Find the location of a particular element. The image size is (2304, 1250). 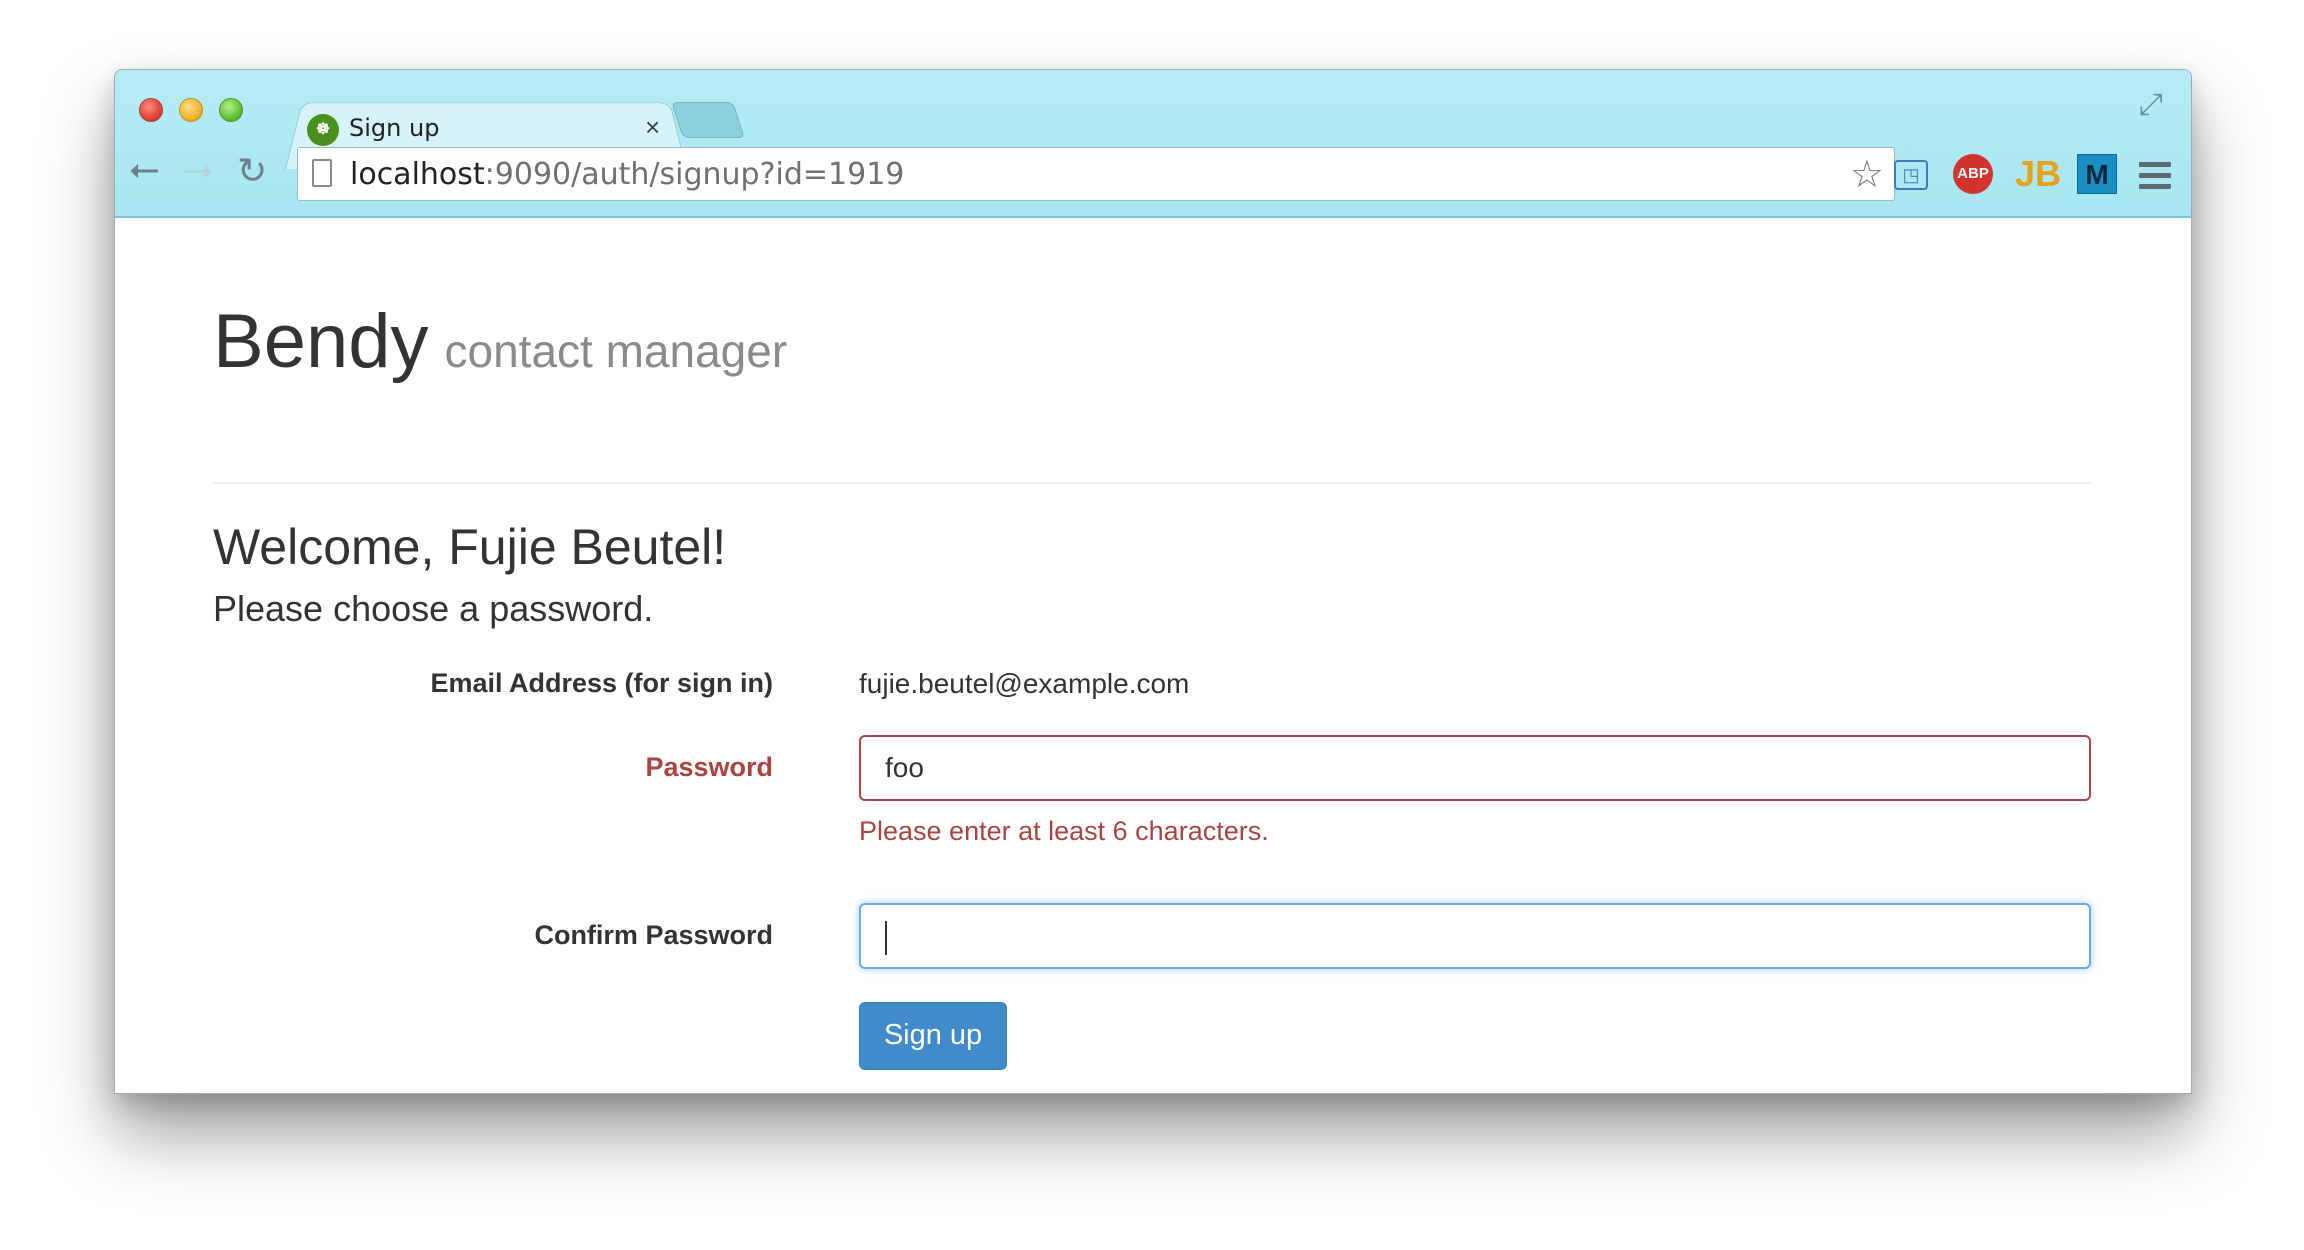

tab-close-icon: × is located at coordinates (652, 127).